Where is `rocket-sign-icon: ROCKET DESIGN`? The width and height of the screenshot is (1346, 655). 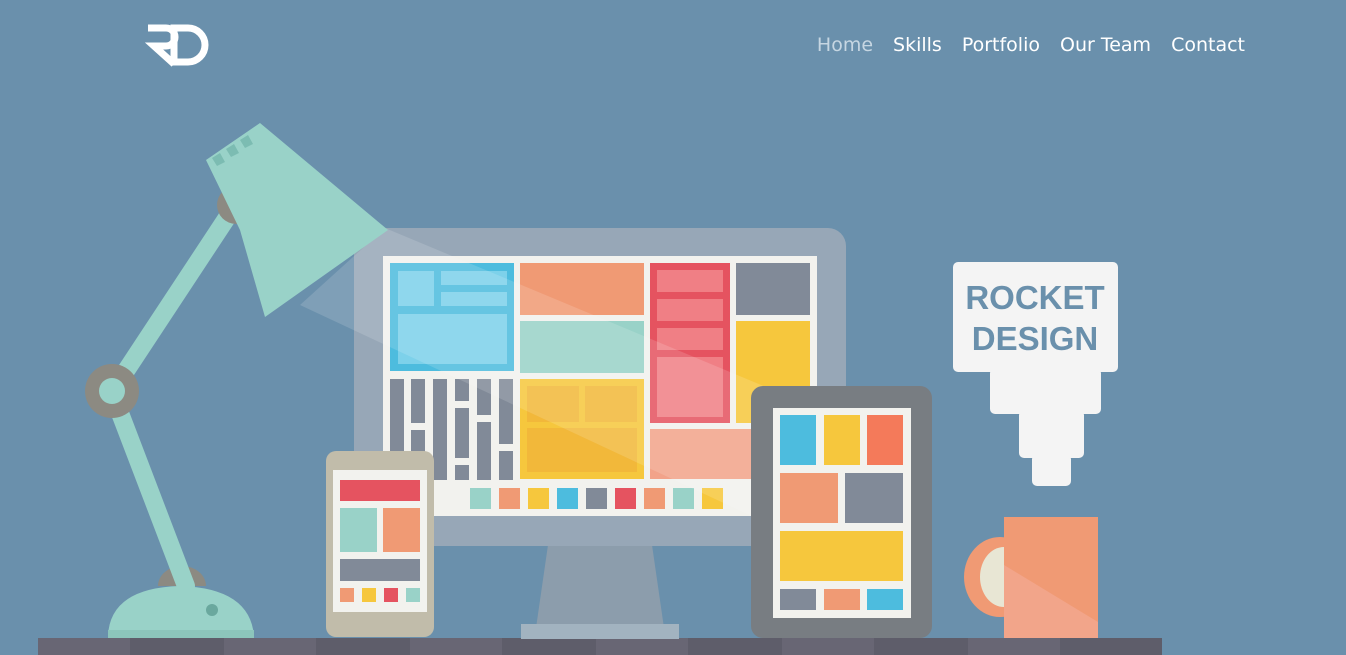 rocket-sign-icon: ROCKET DESIGN is located at coordinates (1035, 374).